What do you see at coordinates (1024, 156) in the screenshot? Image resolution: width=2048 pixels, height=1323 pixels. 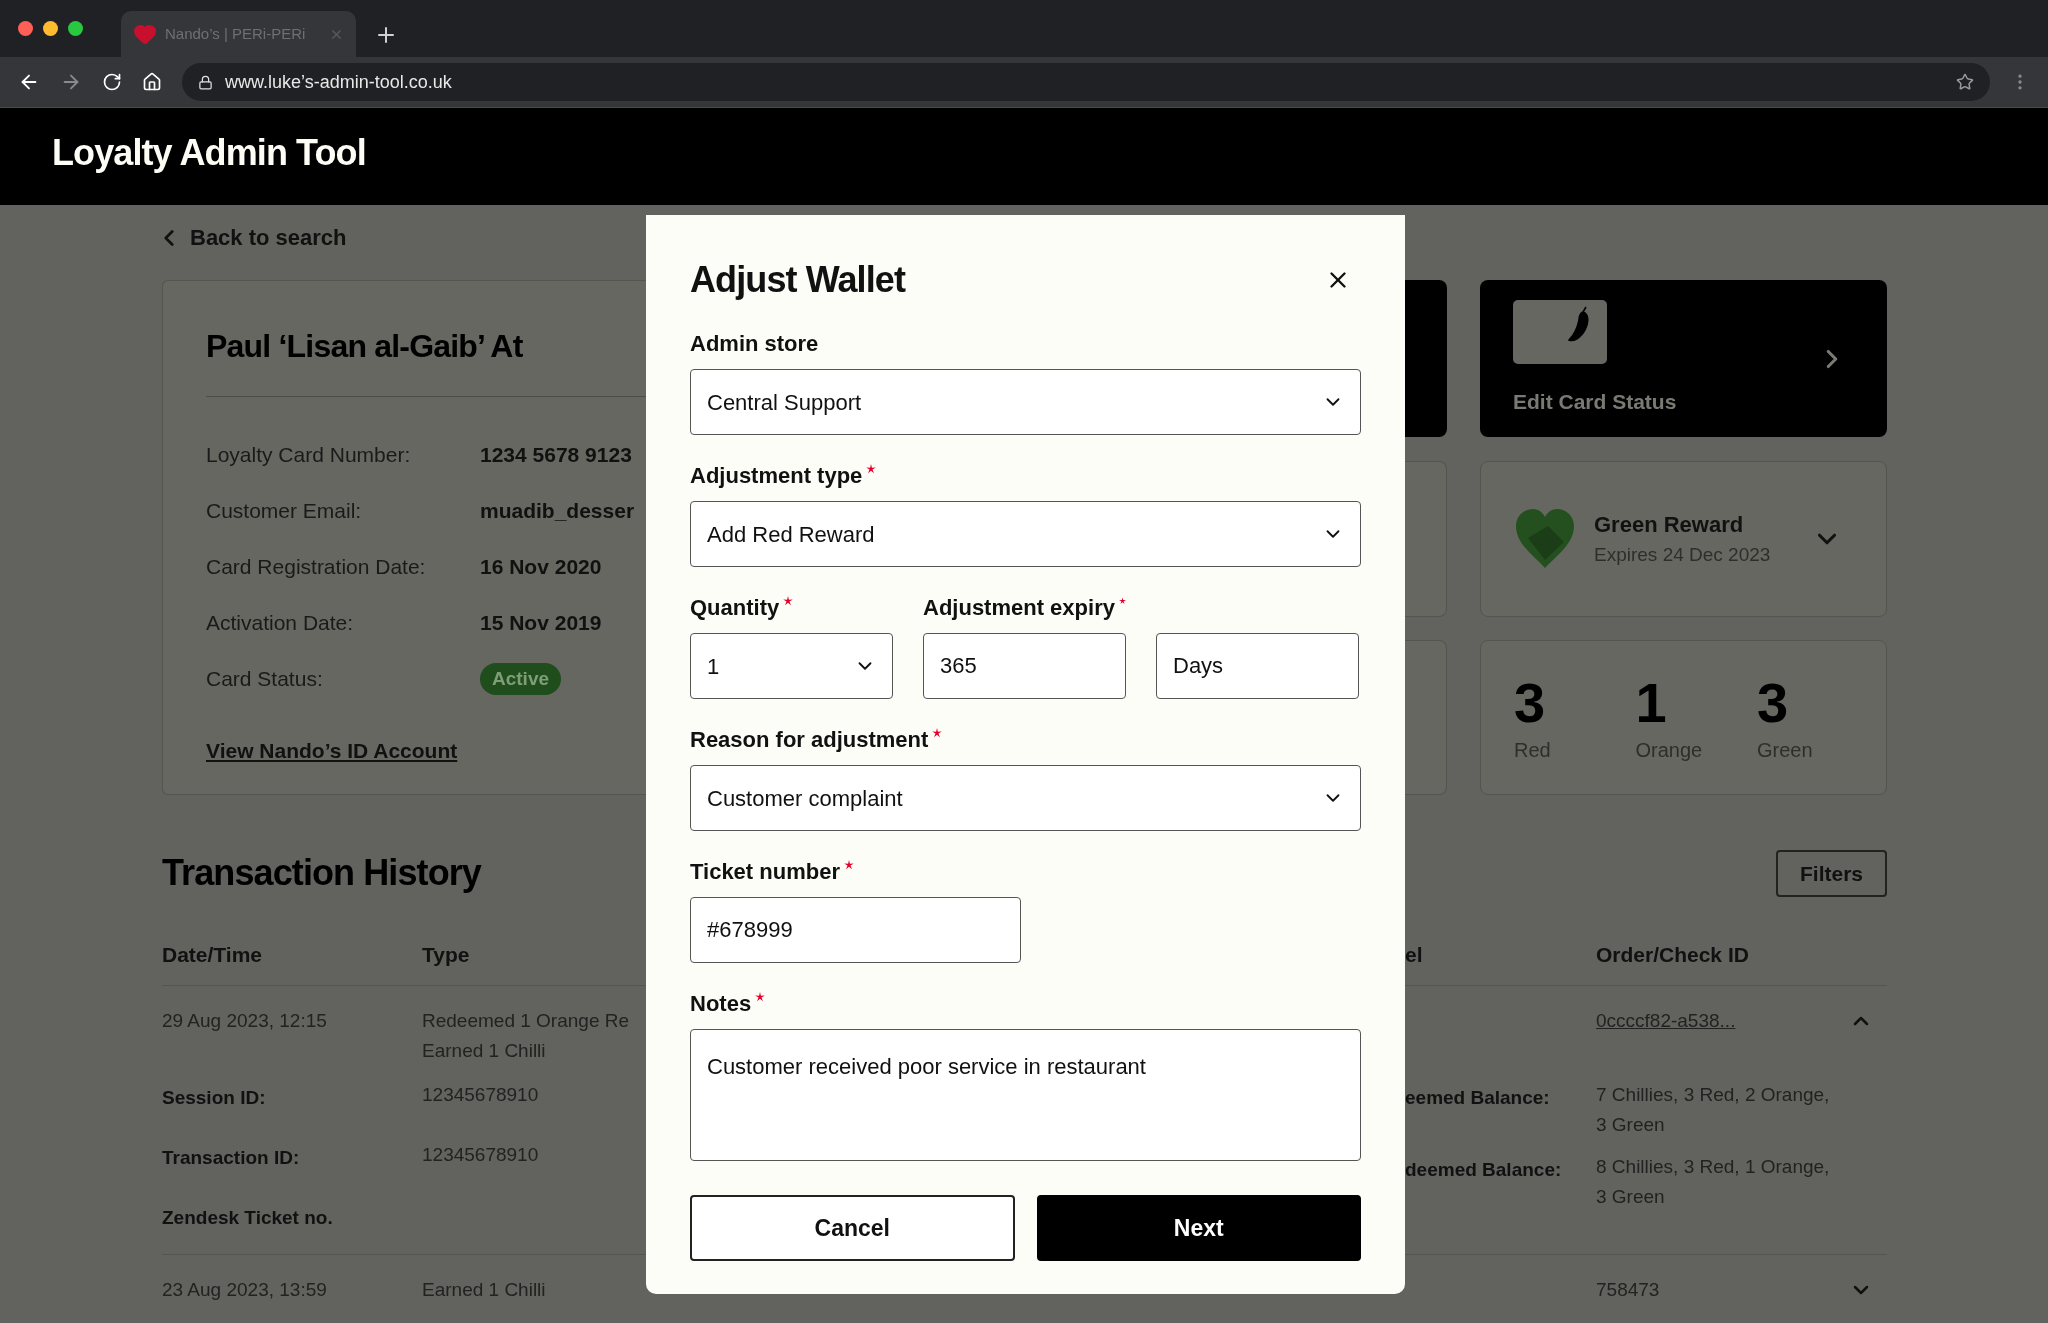 I see `app-header: Loyalty Admin Tool` at bounding box center [1024, 156].